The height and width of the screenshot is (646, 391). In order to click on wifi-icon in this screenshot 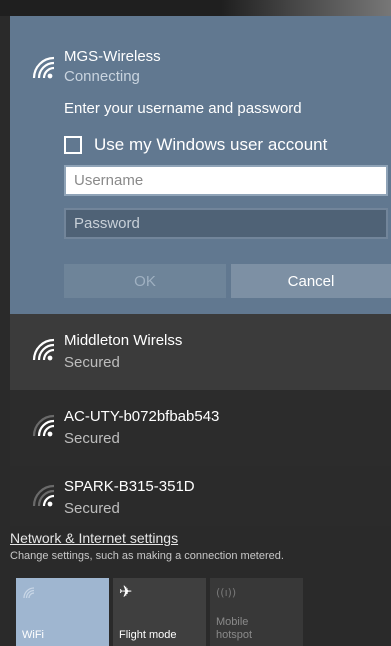, I will do `click(29, 593)`.